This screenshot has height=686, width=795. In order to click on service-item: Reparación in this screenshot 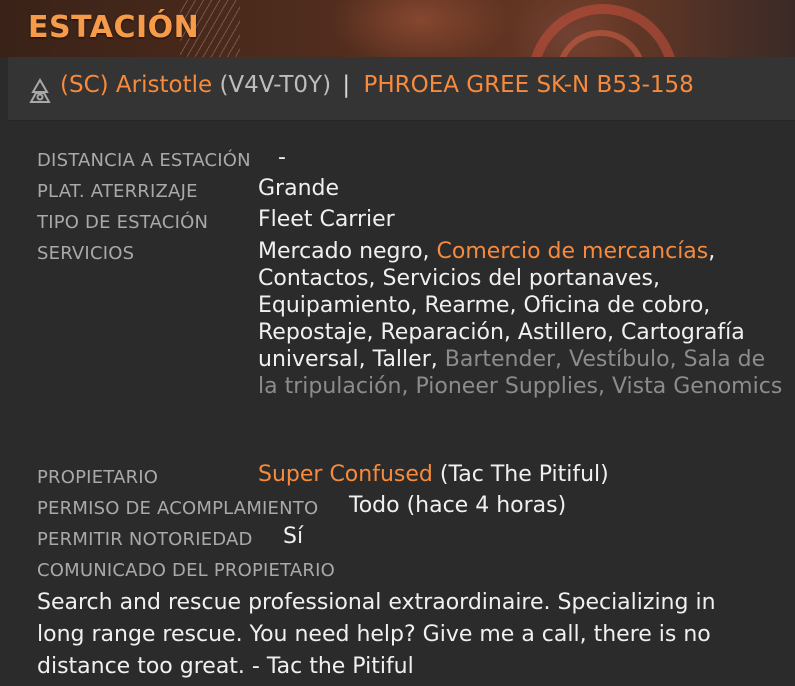, I will do `click(442, 332)`.